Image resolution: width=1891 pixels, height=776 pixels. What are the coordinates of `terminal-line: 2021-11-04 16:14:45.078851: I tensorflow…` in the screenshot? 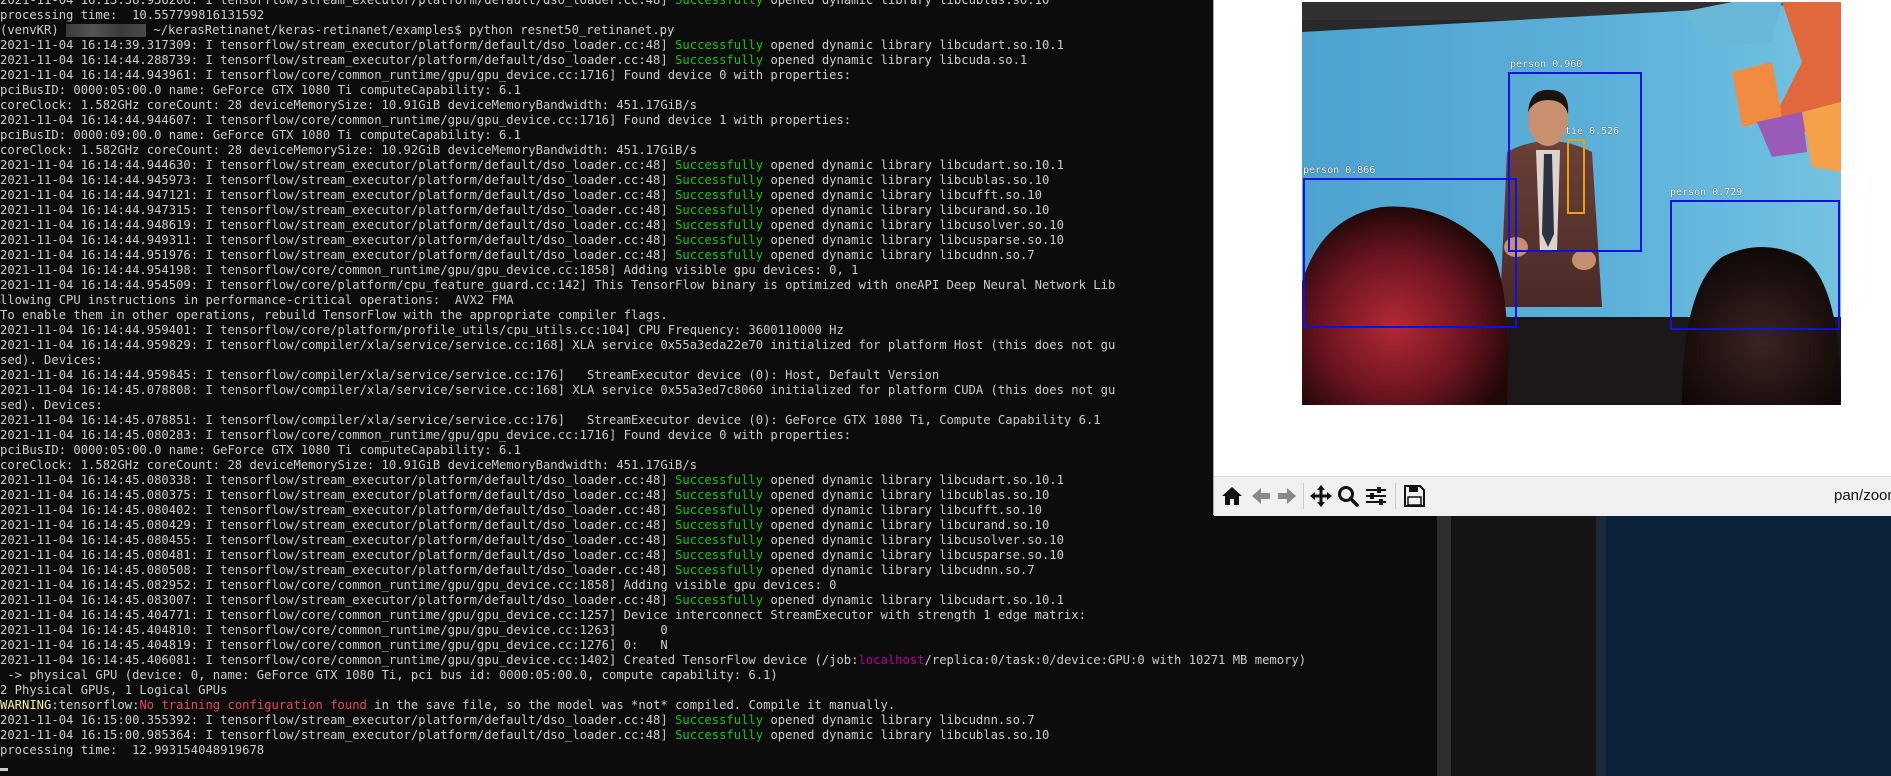 It's located at (653, 420).